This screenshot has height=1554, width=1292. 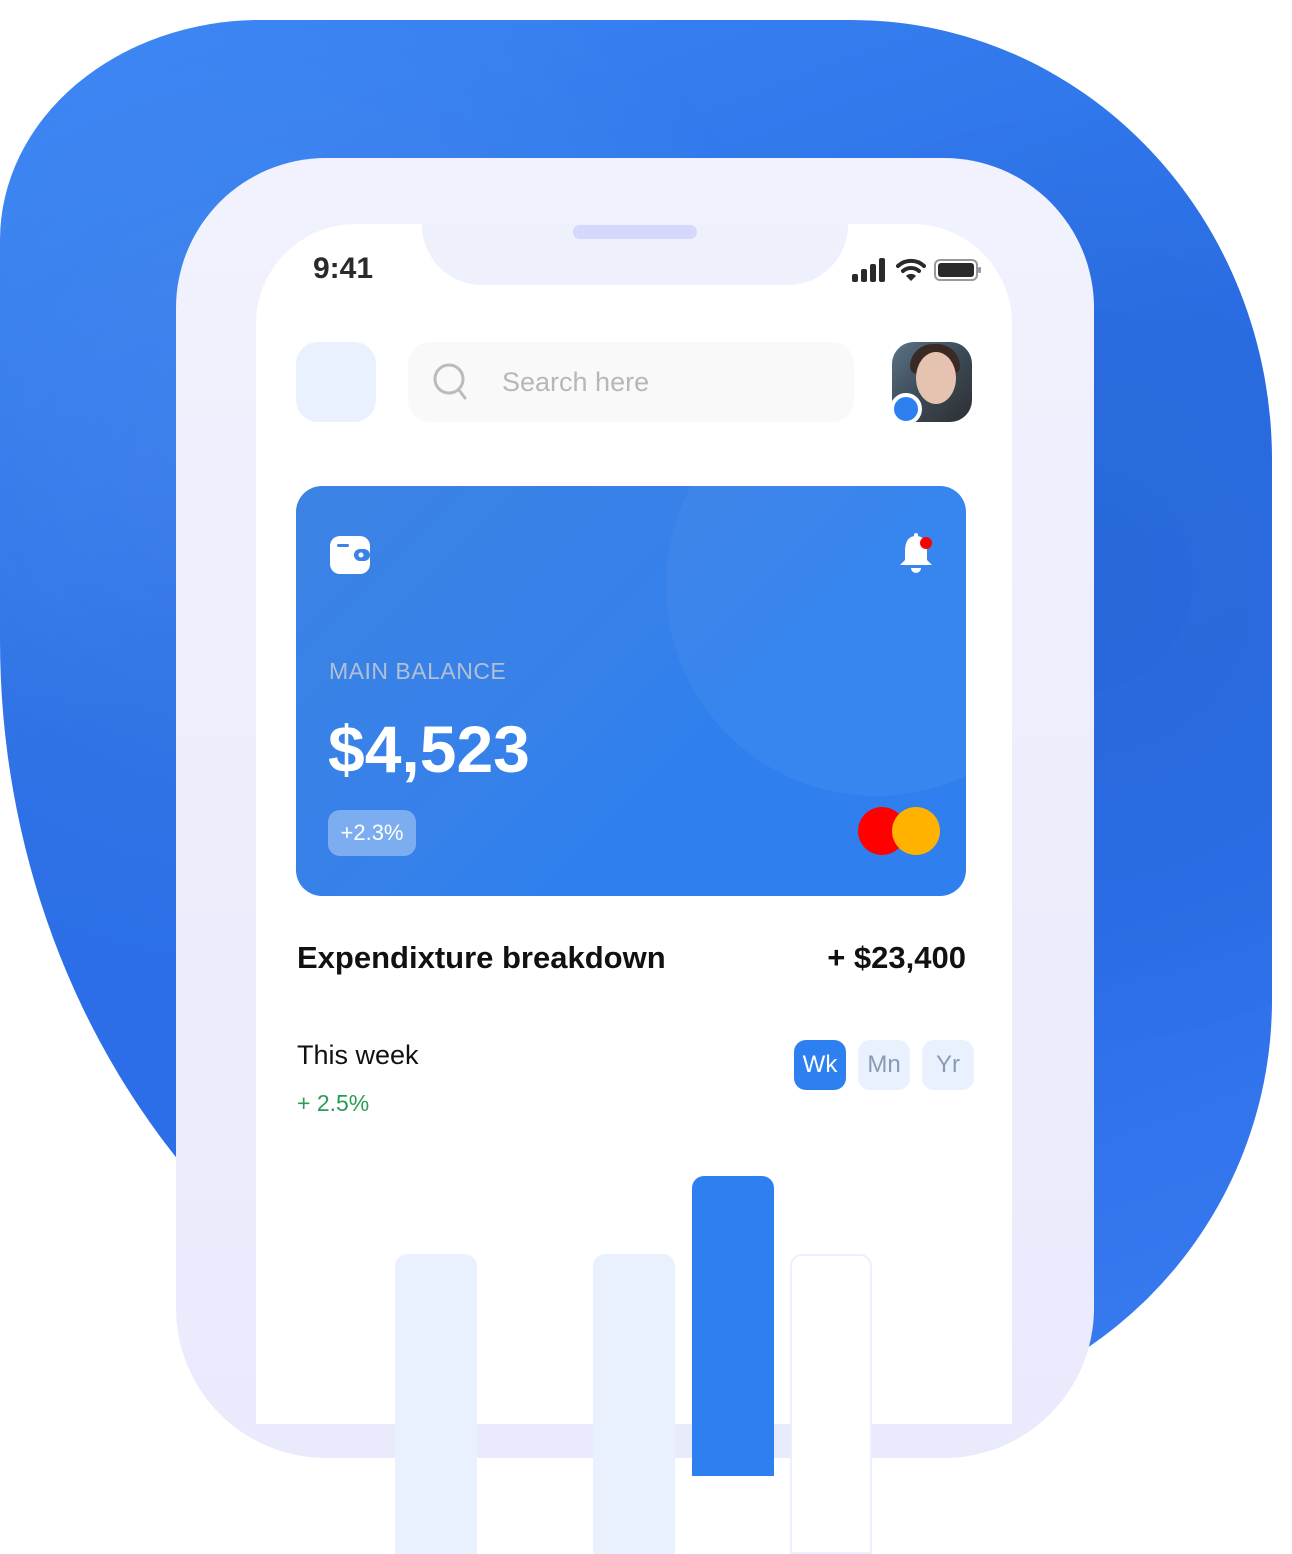 I want to click on balance-amount: $4,523, so click(x=429, y=749).